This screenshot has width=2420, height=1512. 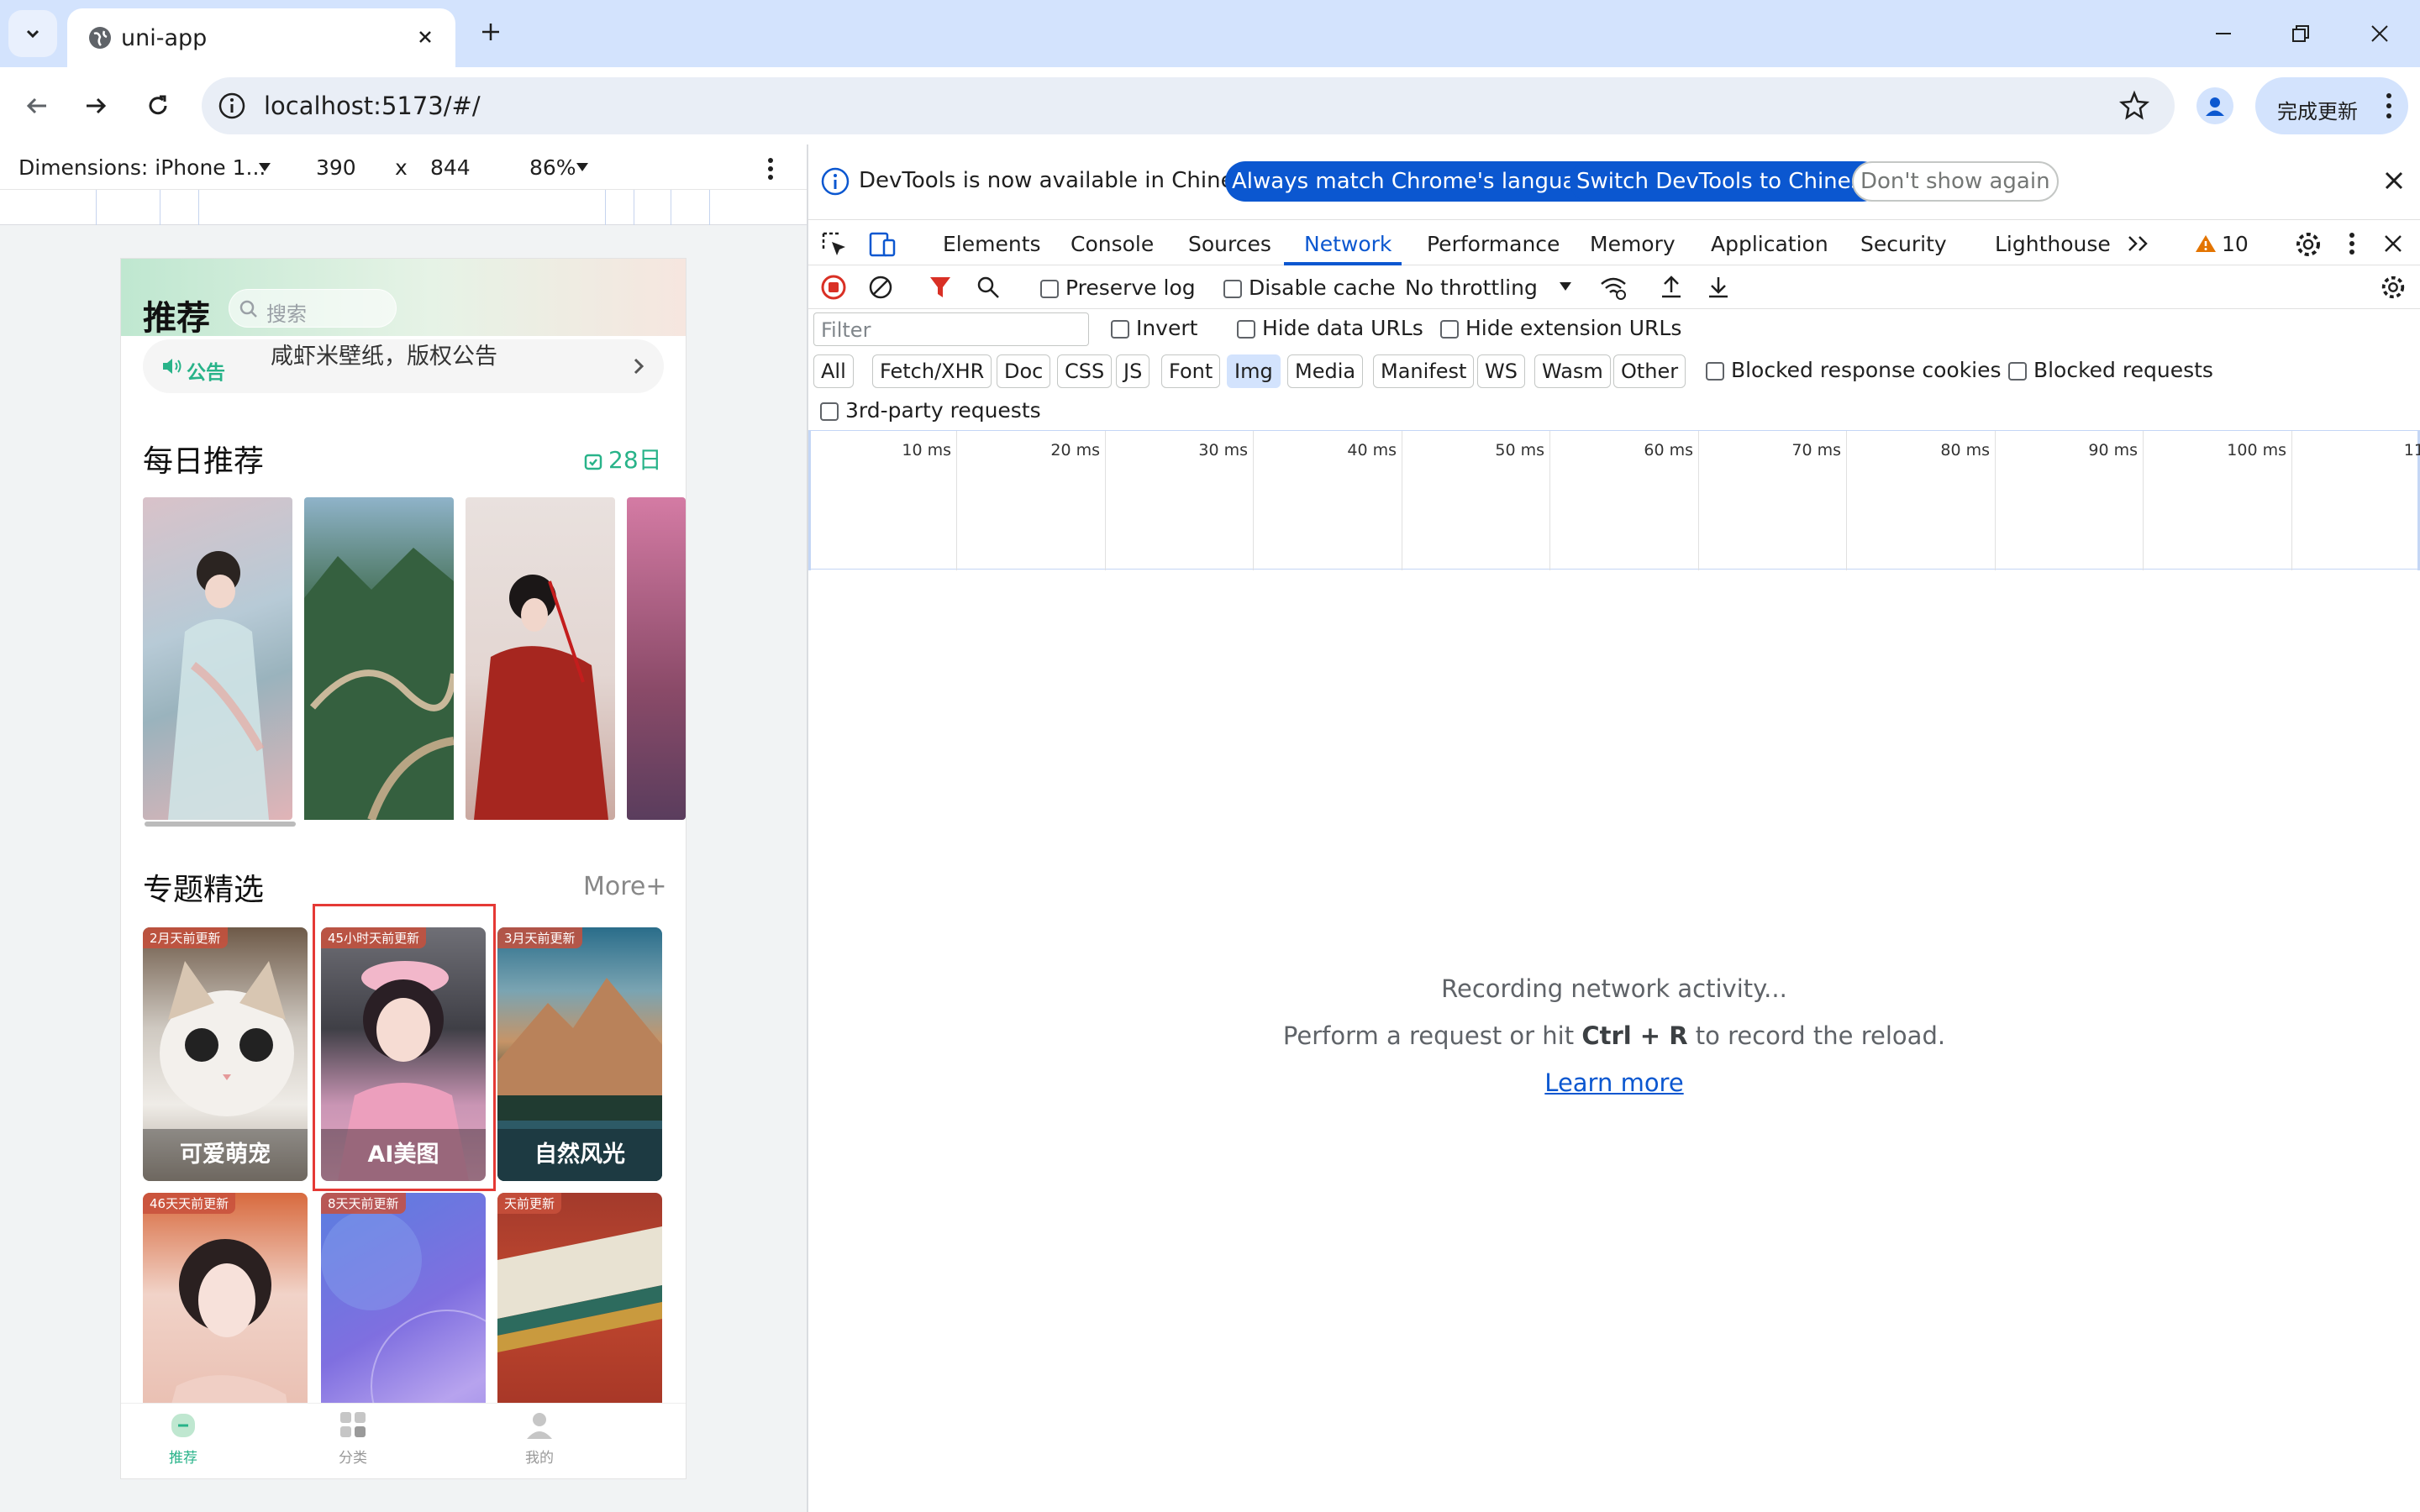 I want to click on tab-security: Security, so click(x=1904, y=244).